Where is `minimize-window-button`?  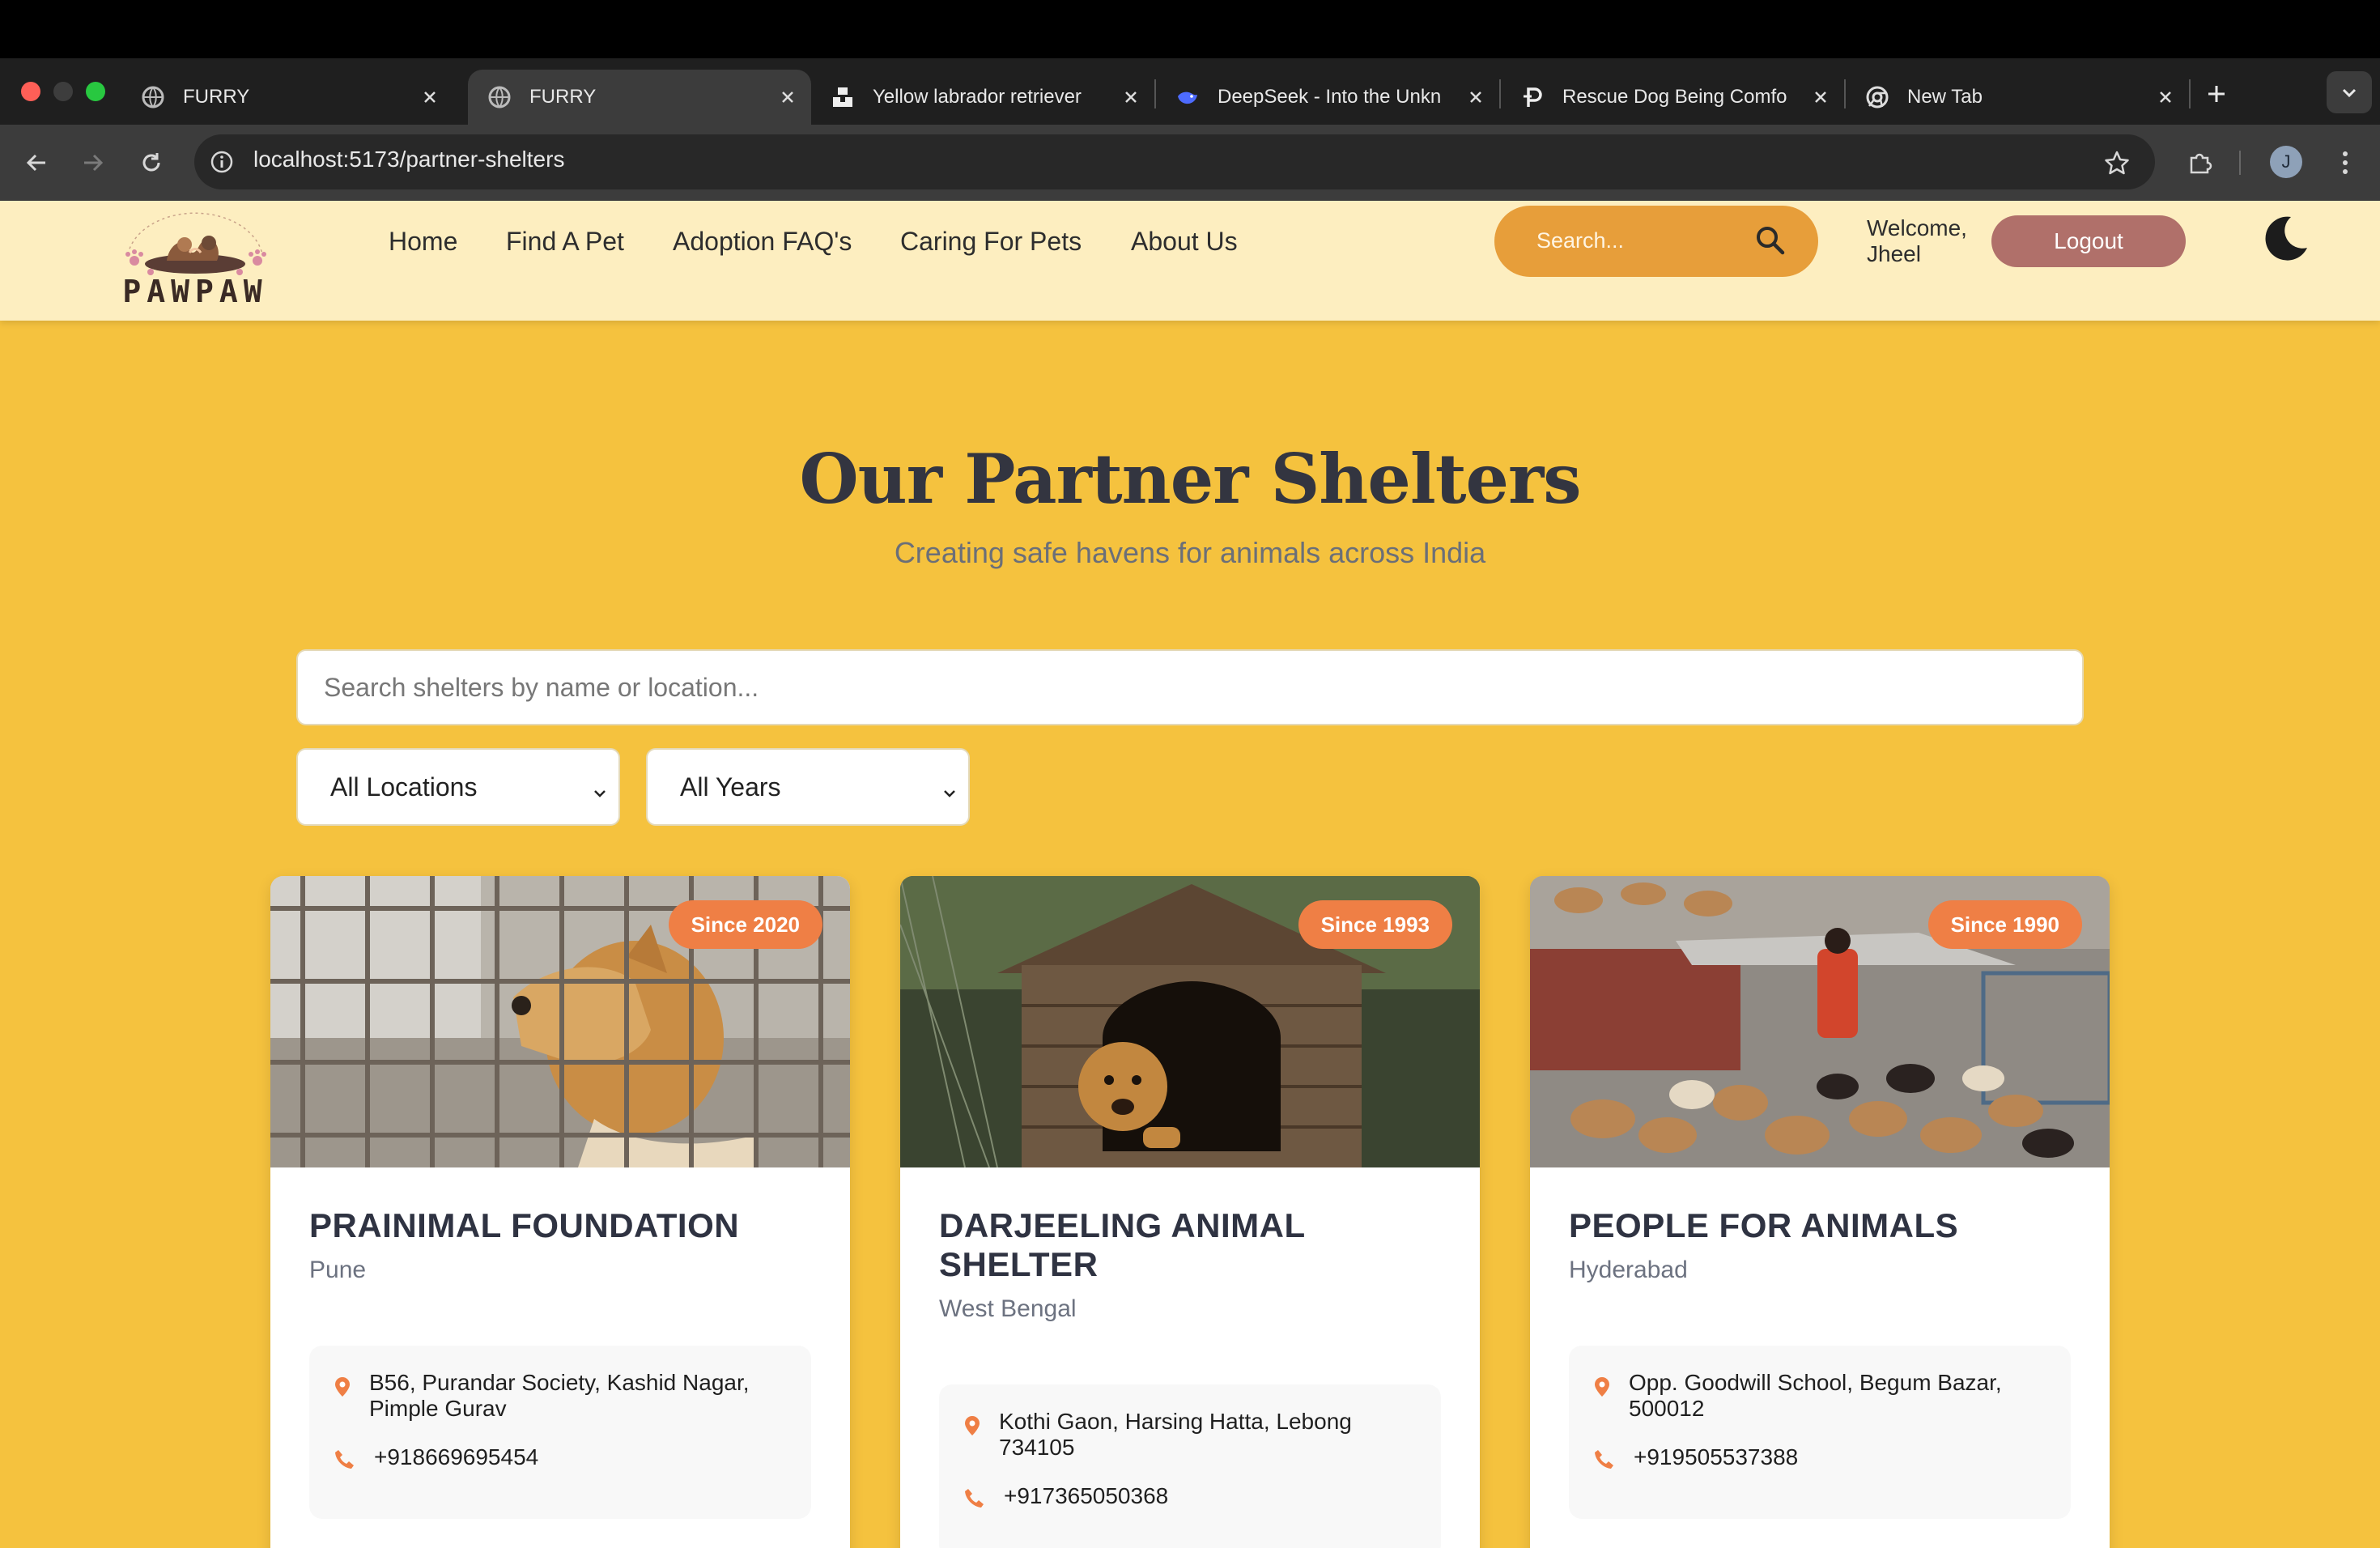 minimize-window-button is located at coordinates (63, 92).